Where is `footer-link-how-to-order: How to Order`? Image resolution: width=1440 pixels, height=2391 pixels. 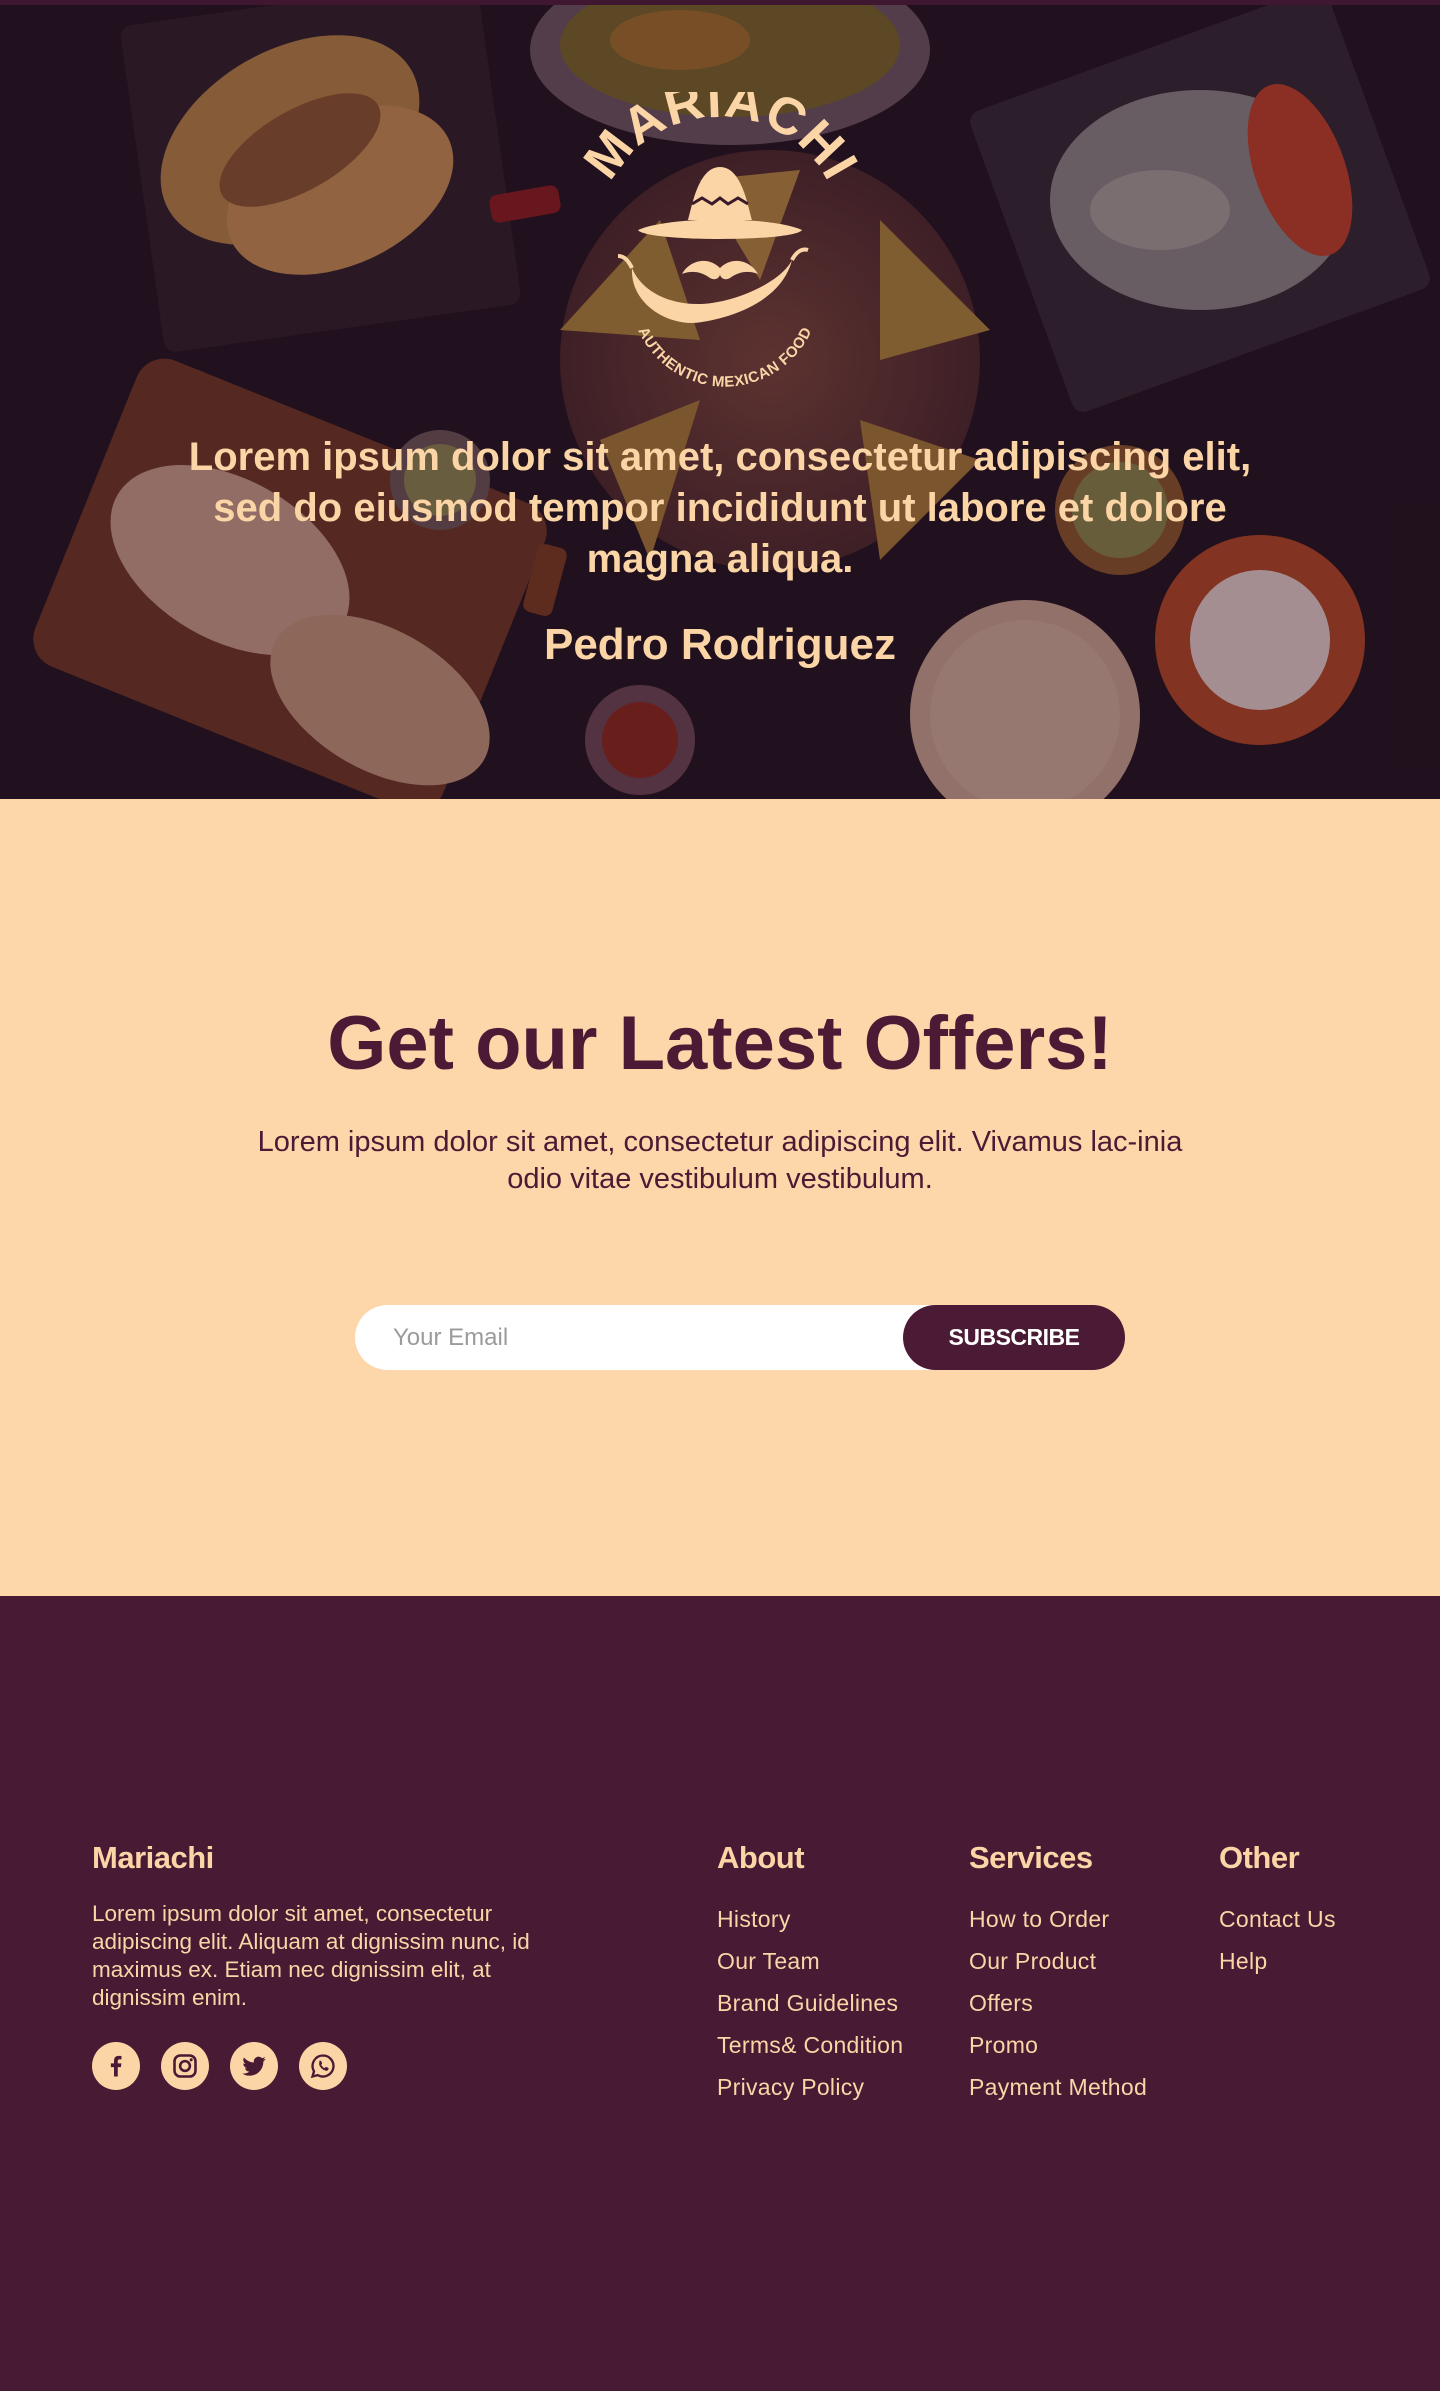
footer-link-how-to-order: How to Order is located at coordinates (1058, 1919).